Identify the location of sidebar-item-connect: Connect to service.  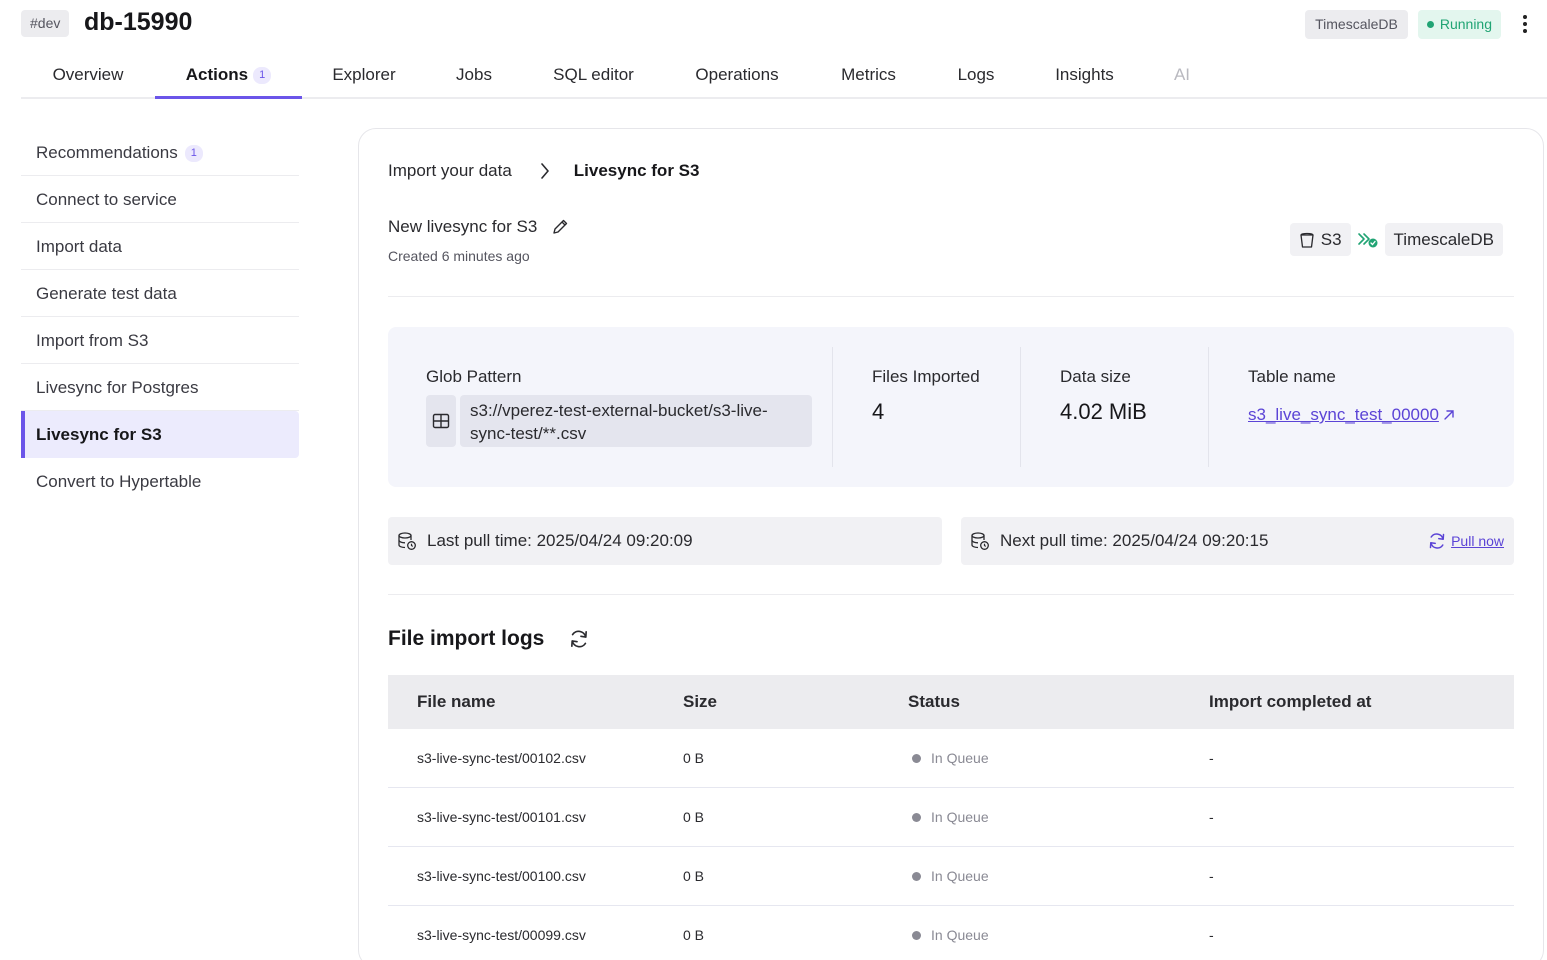
(160, 199).